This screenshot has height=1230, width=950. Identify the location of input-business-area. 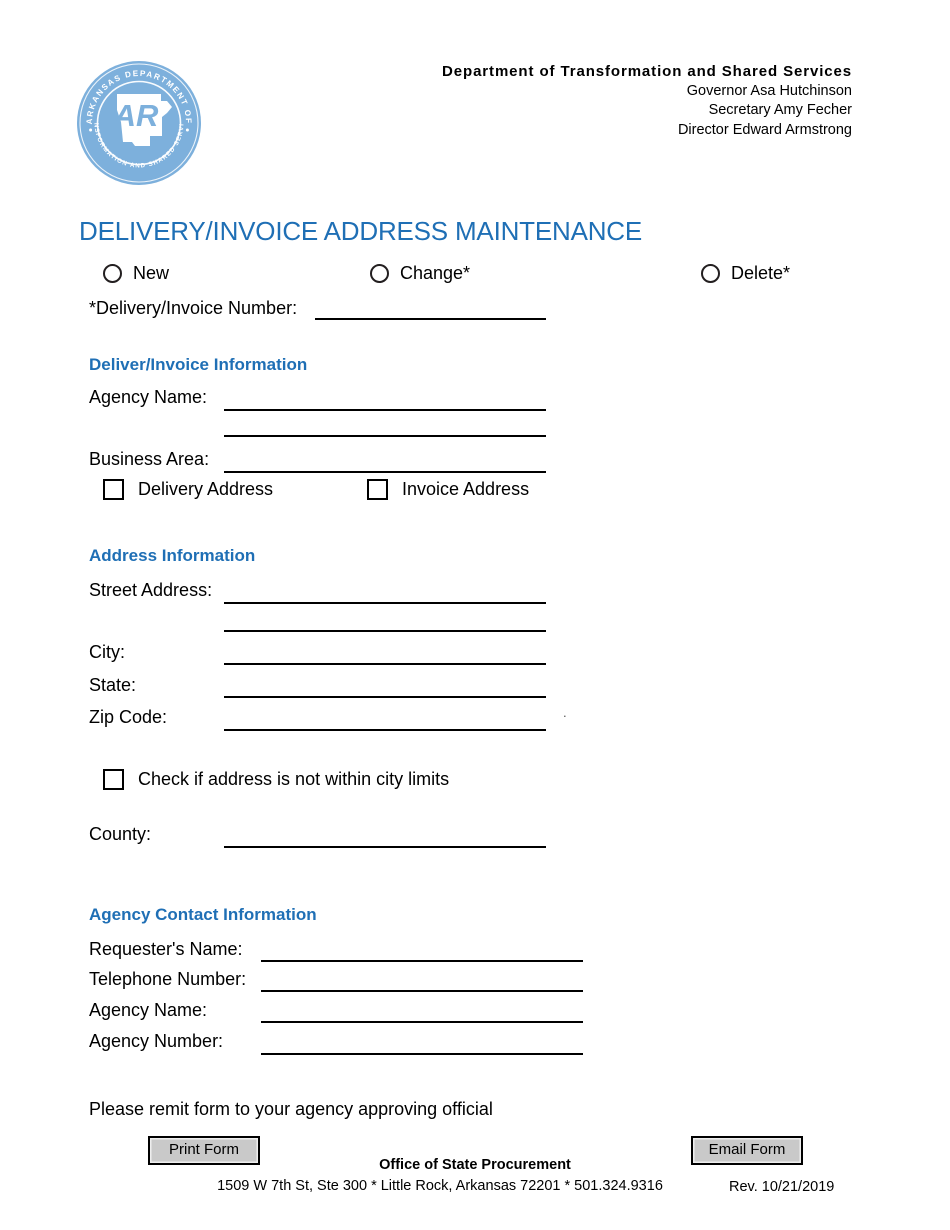
(385, 472).